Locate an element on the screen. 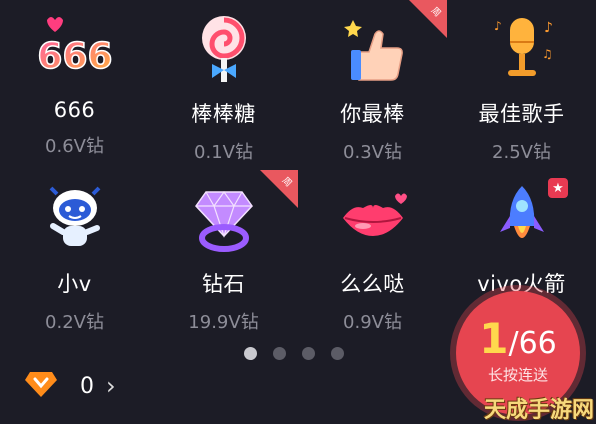 The image size is (596, 424). lips-kiss-icon is located at coordinates (373, 218).